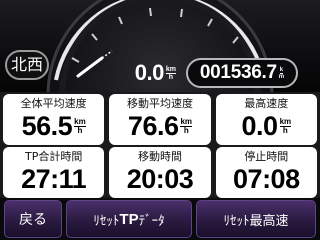 The width and height of the screenshot is (320, 240). I want to click on odometer-unit: k m, so click(281, 73).